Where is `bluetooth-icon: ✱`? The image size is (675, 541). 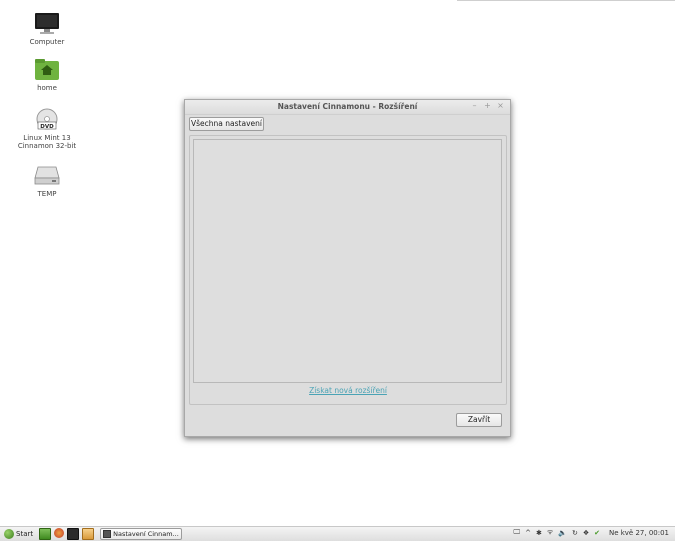 bluetooth-icon: ✱ is located at coordinates (539, 533).